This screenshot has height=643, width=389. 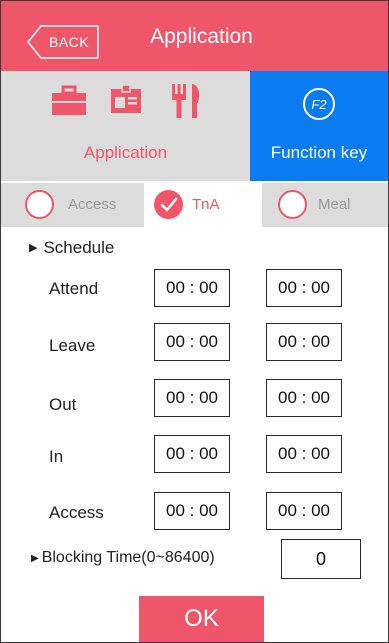 What do you see at coordinates (92, 204) in the screenshot?
I see `subtab-access-label: Access` at bounding box center [92, 204].